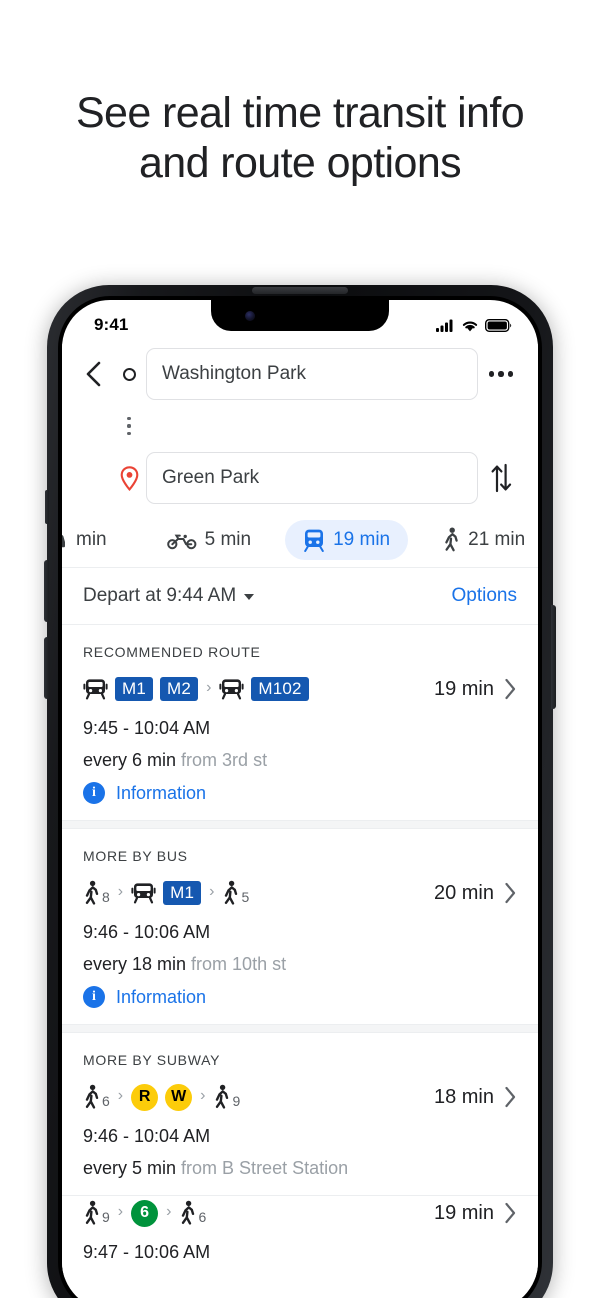 Image resolution: width=600 pixels, height=1298 pixels. I want to click on route-dashes, so click(129, 426).